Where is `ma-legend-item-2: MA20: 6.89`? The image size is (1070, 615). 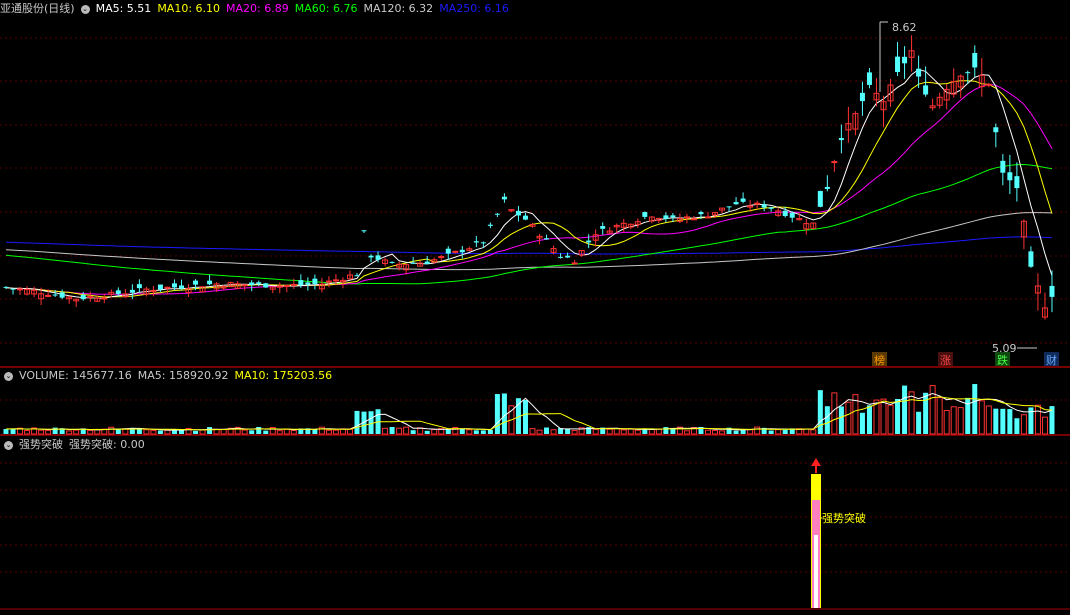
ma-legend-item-2: MA20: 6.89 is located at coordinates (257, 8).